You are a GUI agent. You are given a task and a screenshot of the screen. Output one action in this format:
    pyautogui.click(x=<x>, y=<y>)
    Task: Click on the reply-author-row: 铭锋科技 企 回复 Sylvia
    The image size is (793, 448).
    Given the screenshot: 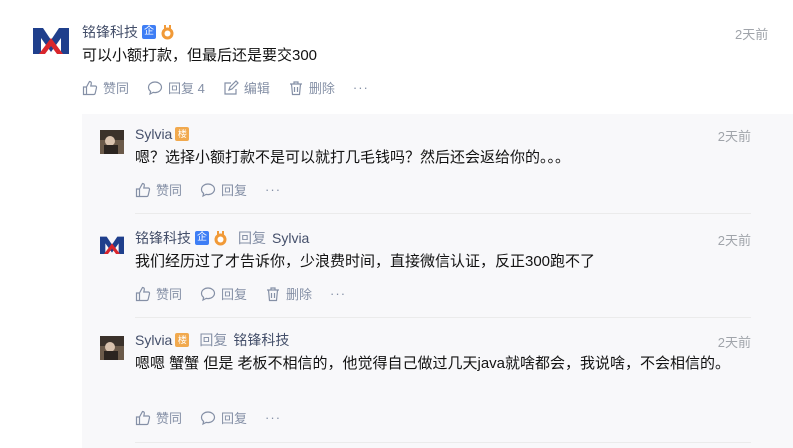 What is the action you would take?
    pyautogui.click(x=222, y=238)
    